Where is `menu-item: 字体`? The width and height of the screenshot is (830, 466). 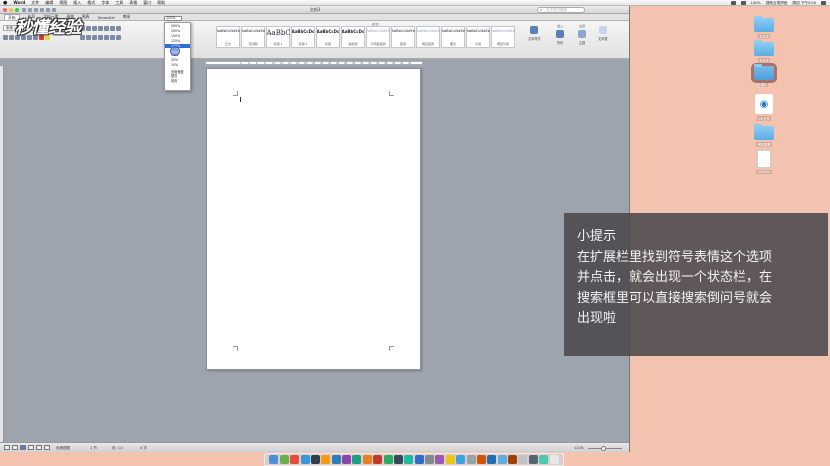 menu-item: 字体 is located at coordinates (105, 3).